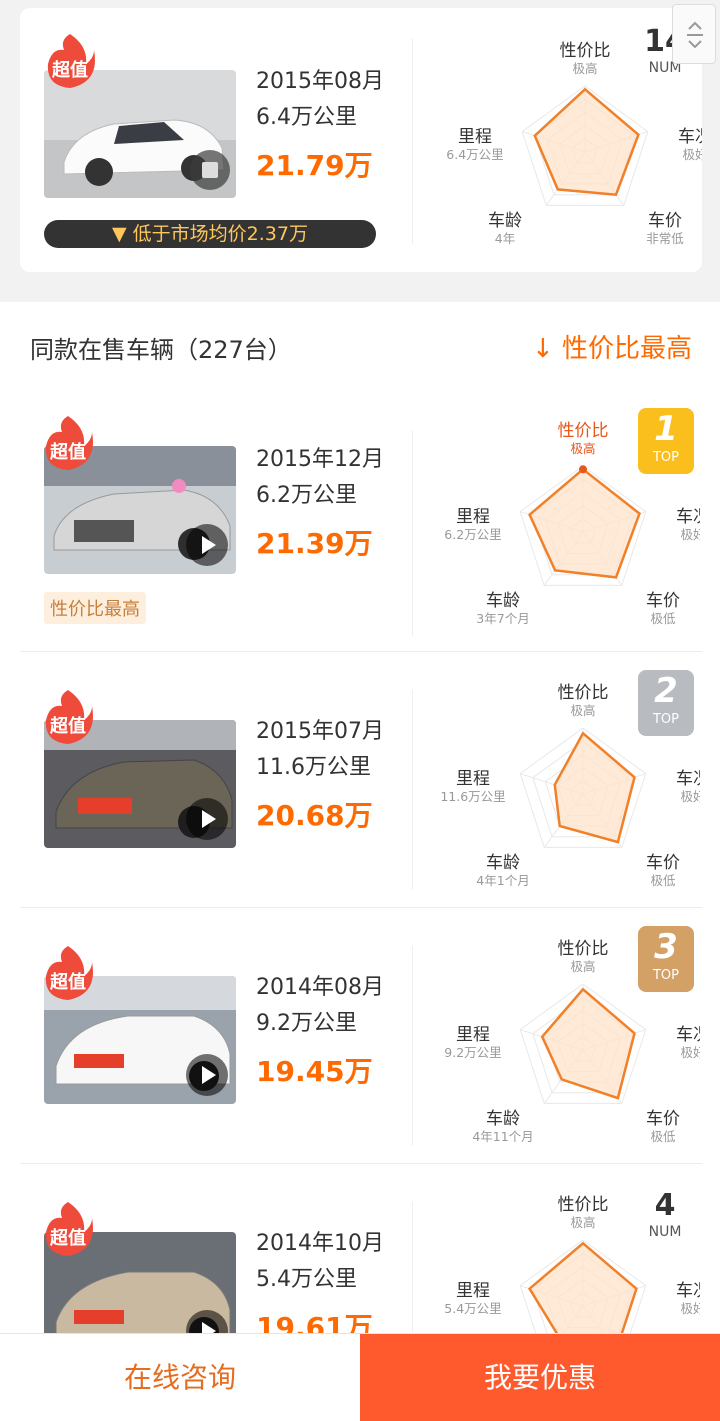  What do you see at coordinates (472, 534) in the screenshot?
I see `radar-sublabel: 6.2万公里` at bounding box center [472, 534].